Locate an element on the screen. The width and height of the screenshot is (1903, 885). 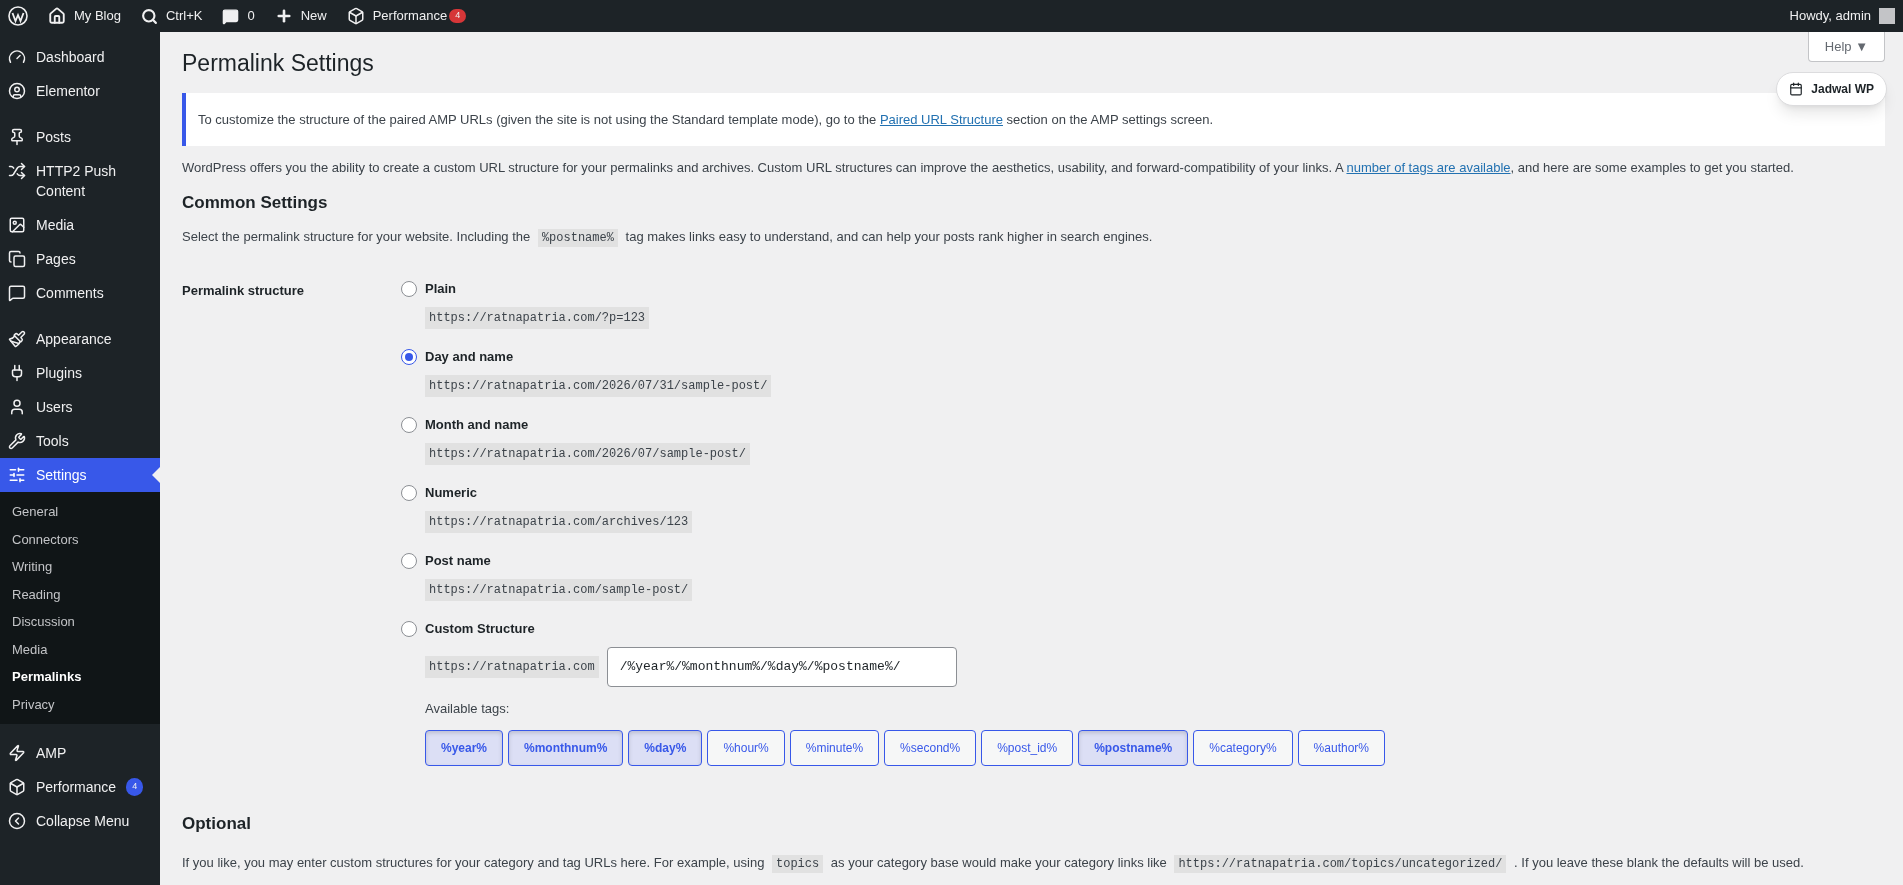
user-icon is located at coordinates (17, 407).